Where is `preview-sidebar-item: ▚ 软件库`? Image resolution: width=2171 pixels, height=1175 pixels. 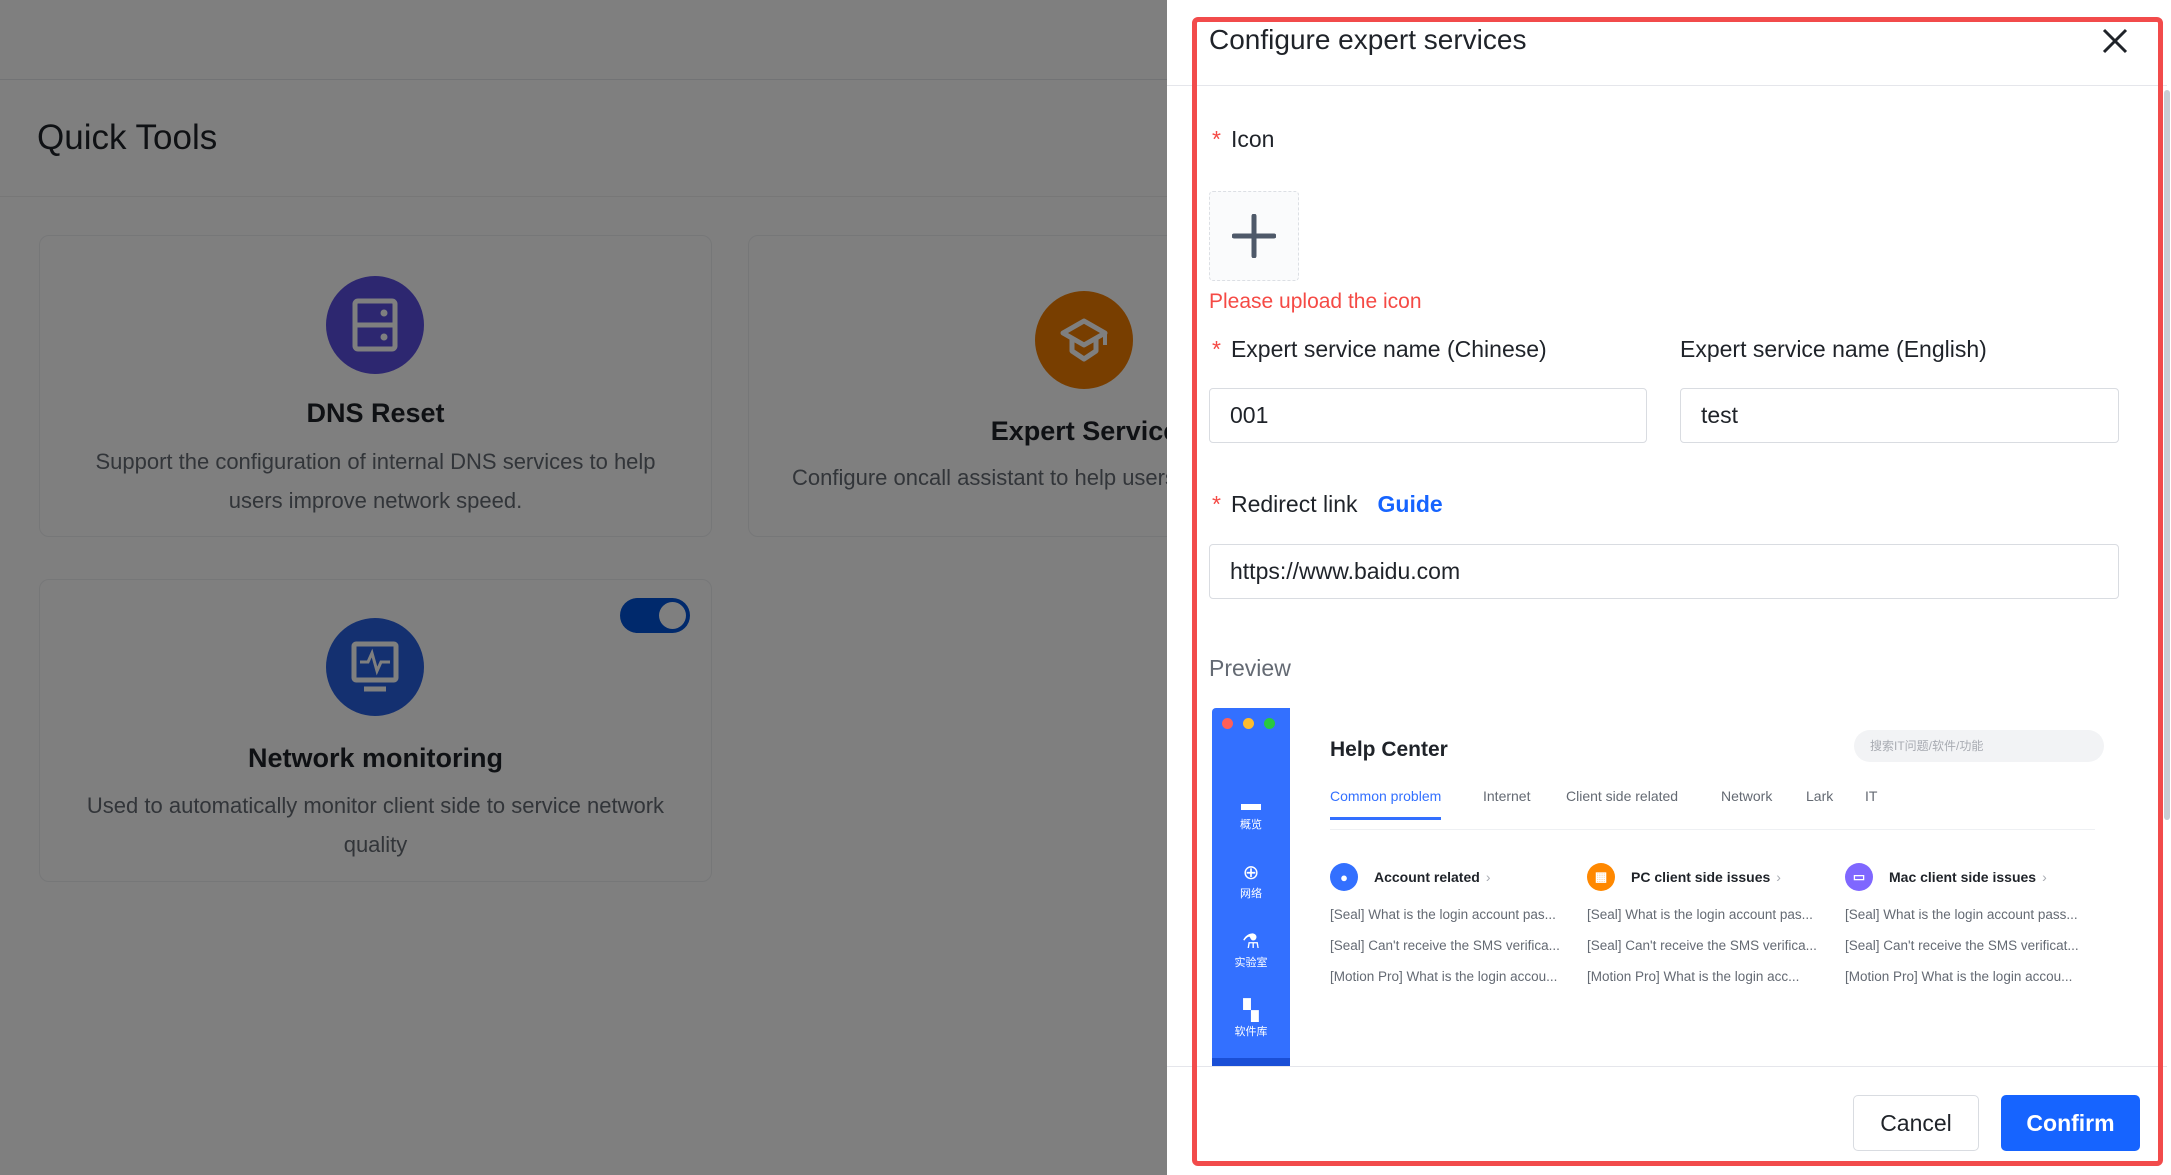
preview-sidebar-item: ▚ 软件库 is located at coordinates (1251, 1019).